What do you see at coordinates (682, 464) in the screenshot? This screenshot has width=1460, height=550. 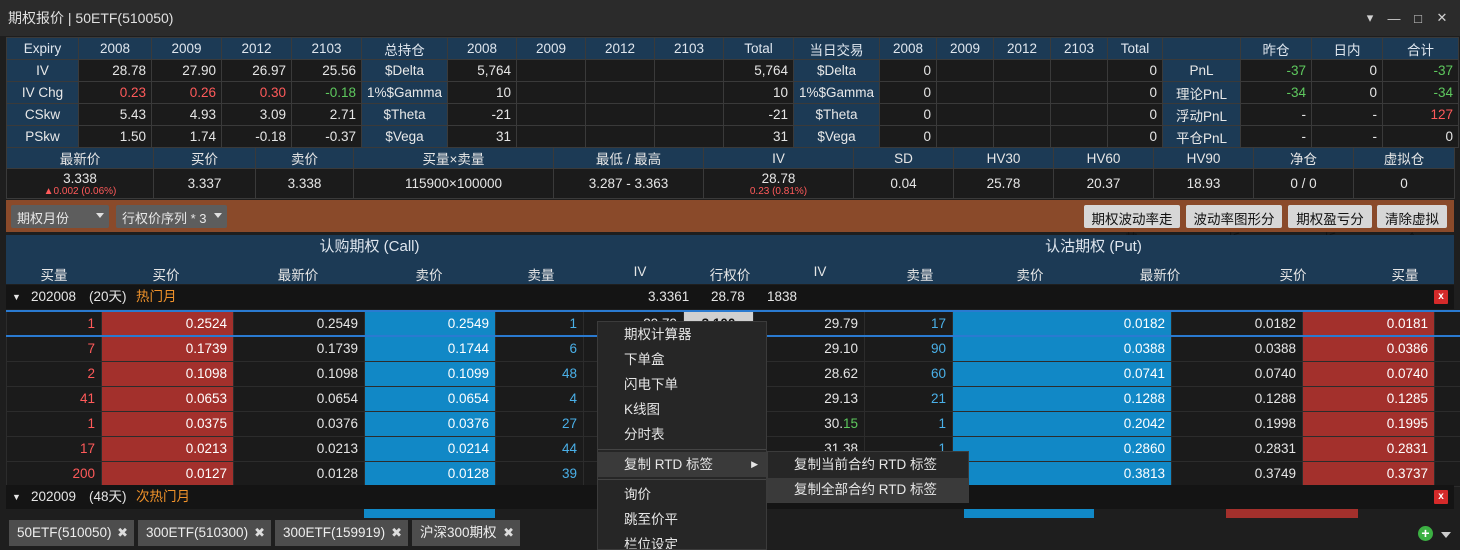 I see `menu-item: 复制 RTD 标签 ▶` at bounding box center [682, 464].